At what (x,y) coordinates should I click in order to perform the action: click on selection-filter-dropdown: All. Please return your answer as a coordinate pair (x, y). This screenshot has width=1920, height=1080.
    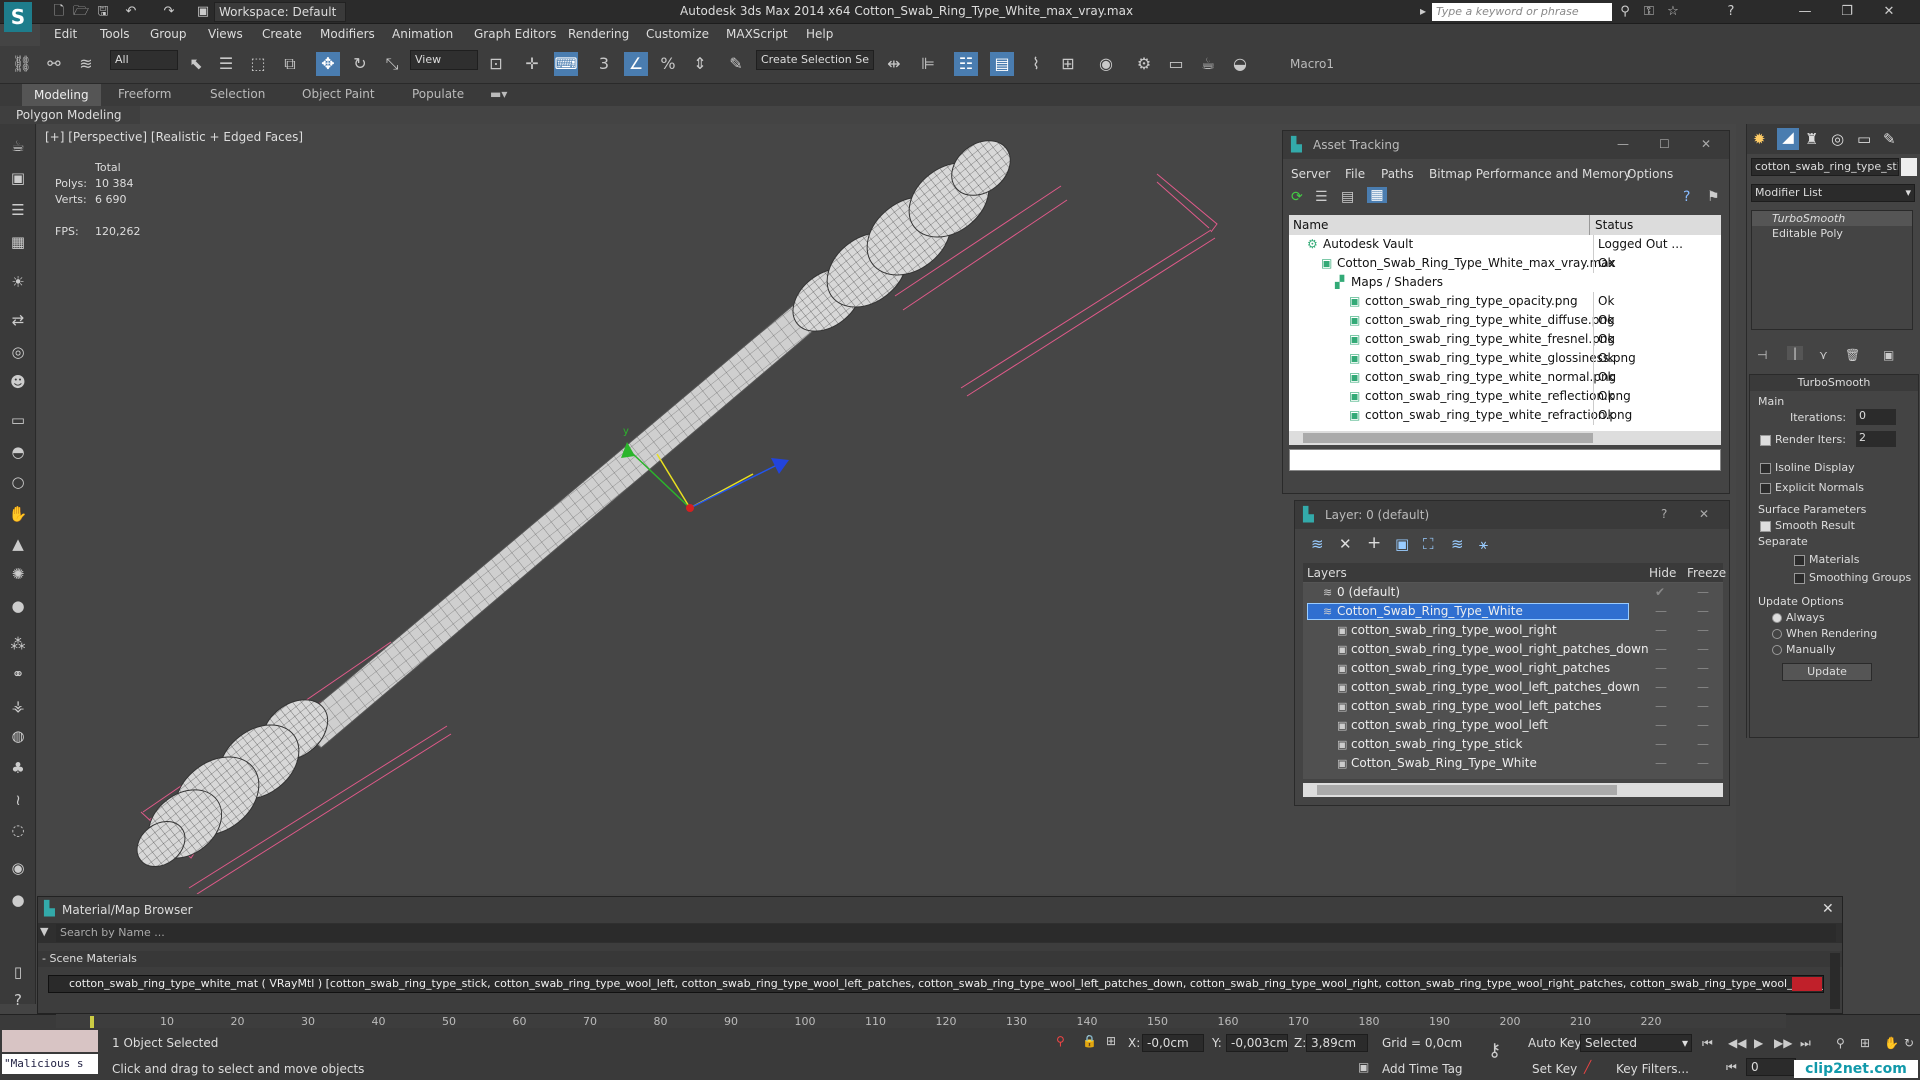
    Looking at the image, I should click on (144, 60).